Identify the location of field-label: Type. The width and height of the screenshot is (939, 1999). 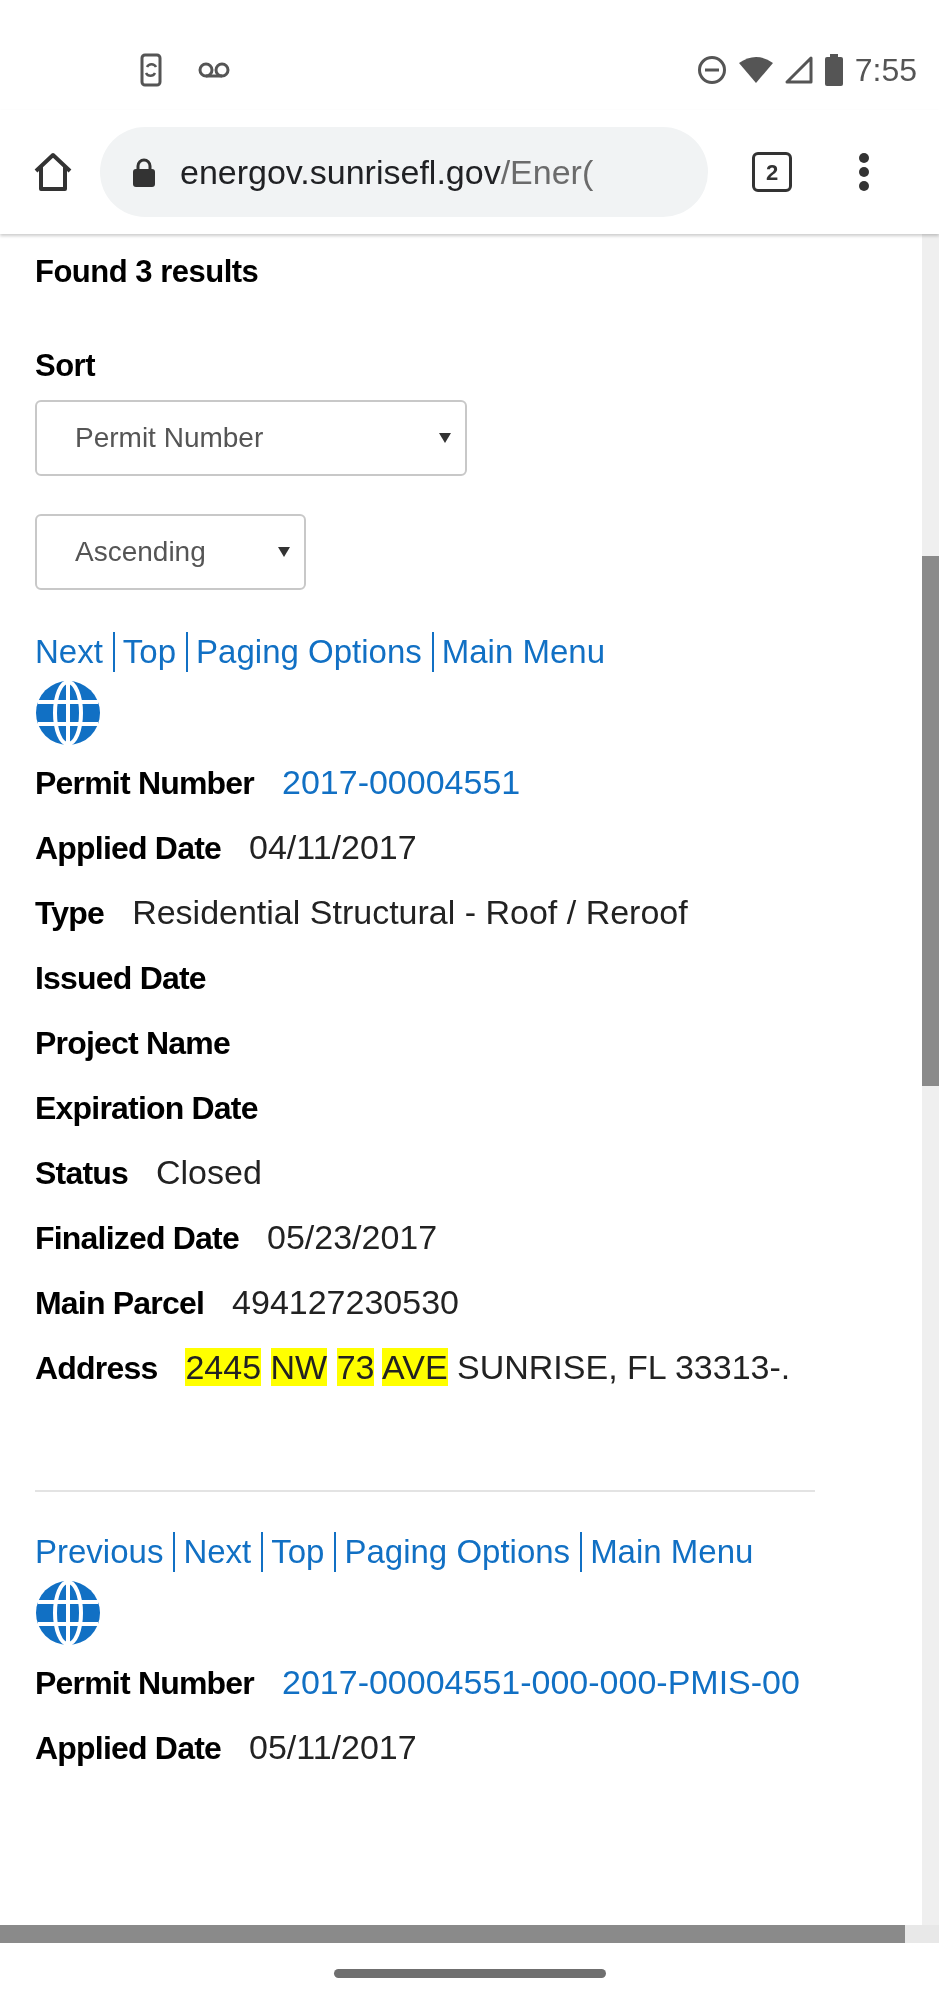
(70, 913).